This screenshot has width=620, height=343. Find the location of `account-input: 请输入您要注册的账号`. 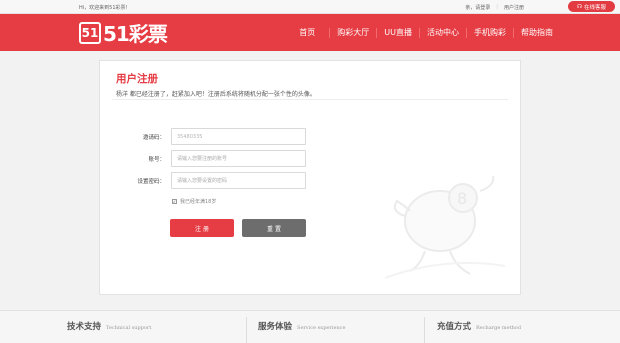

account-input: 请输入您要注册的账号 is located at coordinates (238, 158).